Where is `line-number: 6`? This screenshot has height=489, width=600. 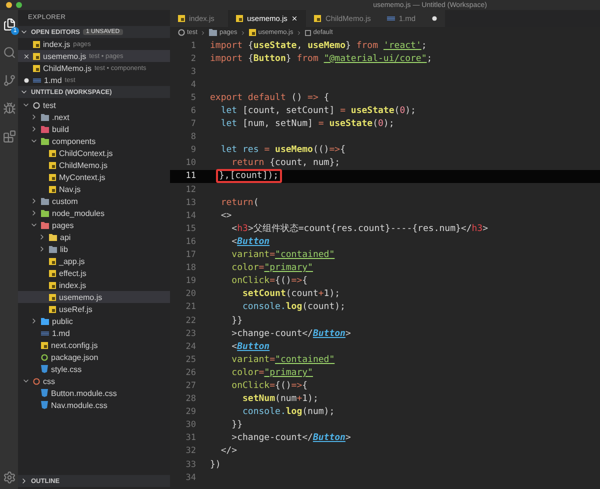
line-number: 6 is located at coordinates (193, 111).